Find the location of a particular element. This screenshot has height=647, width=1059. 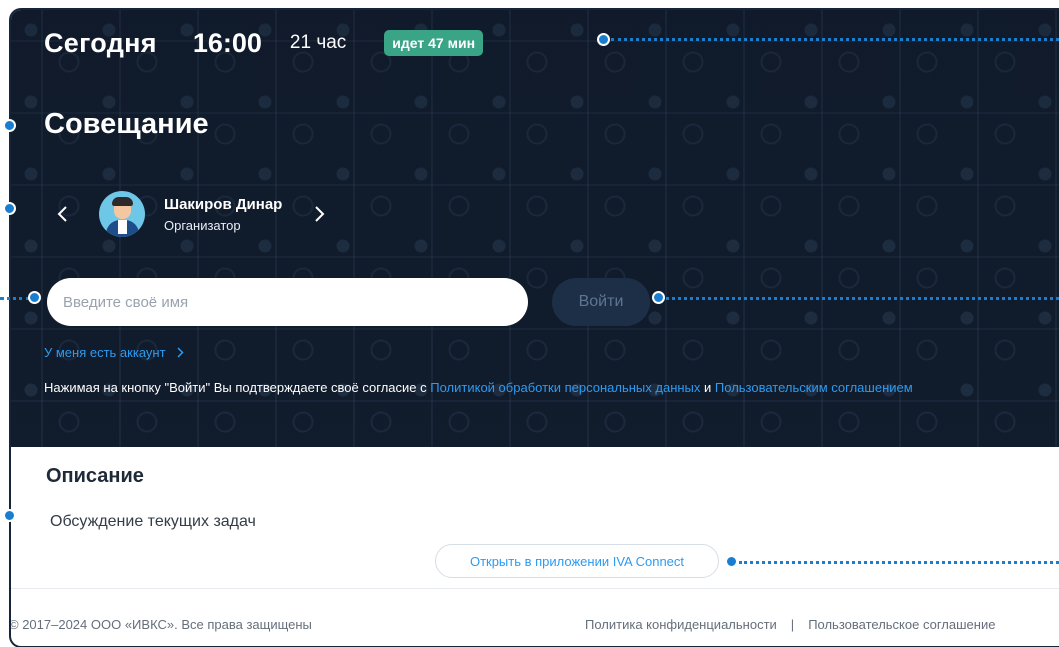

account-link: У меня есть аккаунт is located at coordinates (114, 352).